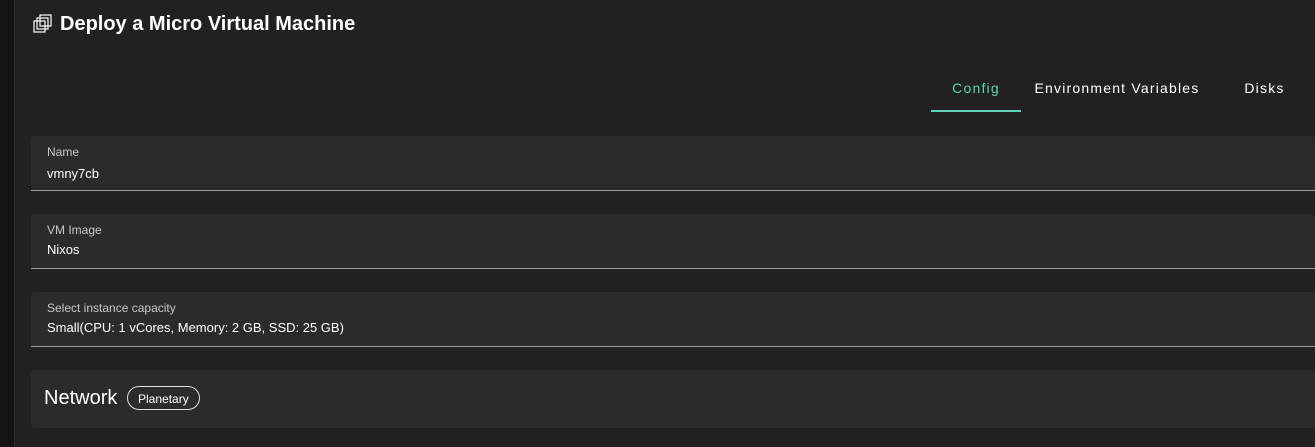  I want to click on vm-image-select: VM Image Nixos, so click(673, 241).